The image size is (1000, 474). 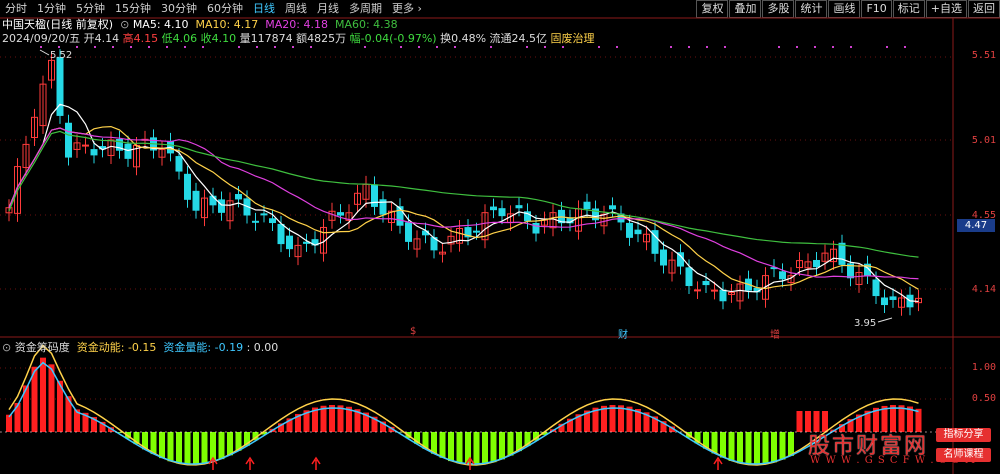 I want to click on high-annotation: 5.52, so click(x=61, y=55).